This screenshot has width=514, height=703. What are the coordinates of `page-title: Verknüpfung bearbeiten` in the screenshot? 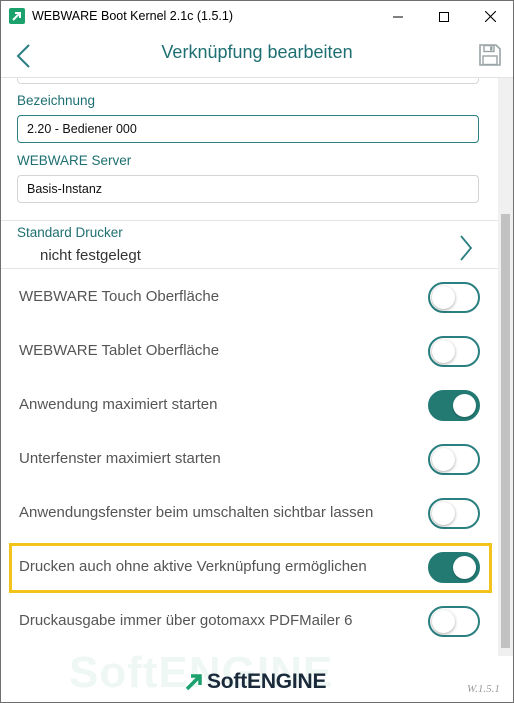 It's located at (257, 52).